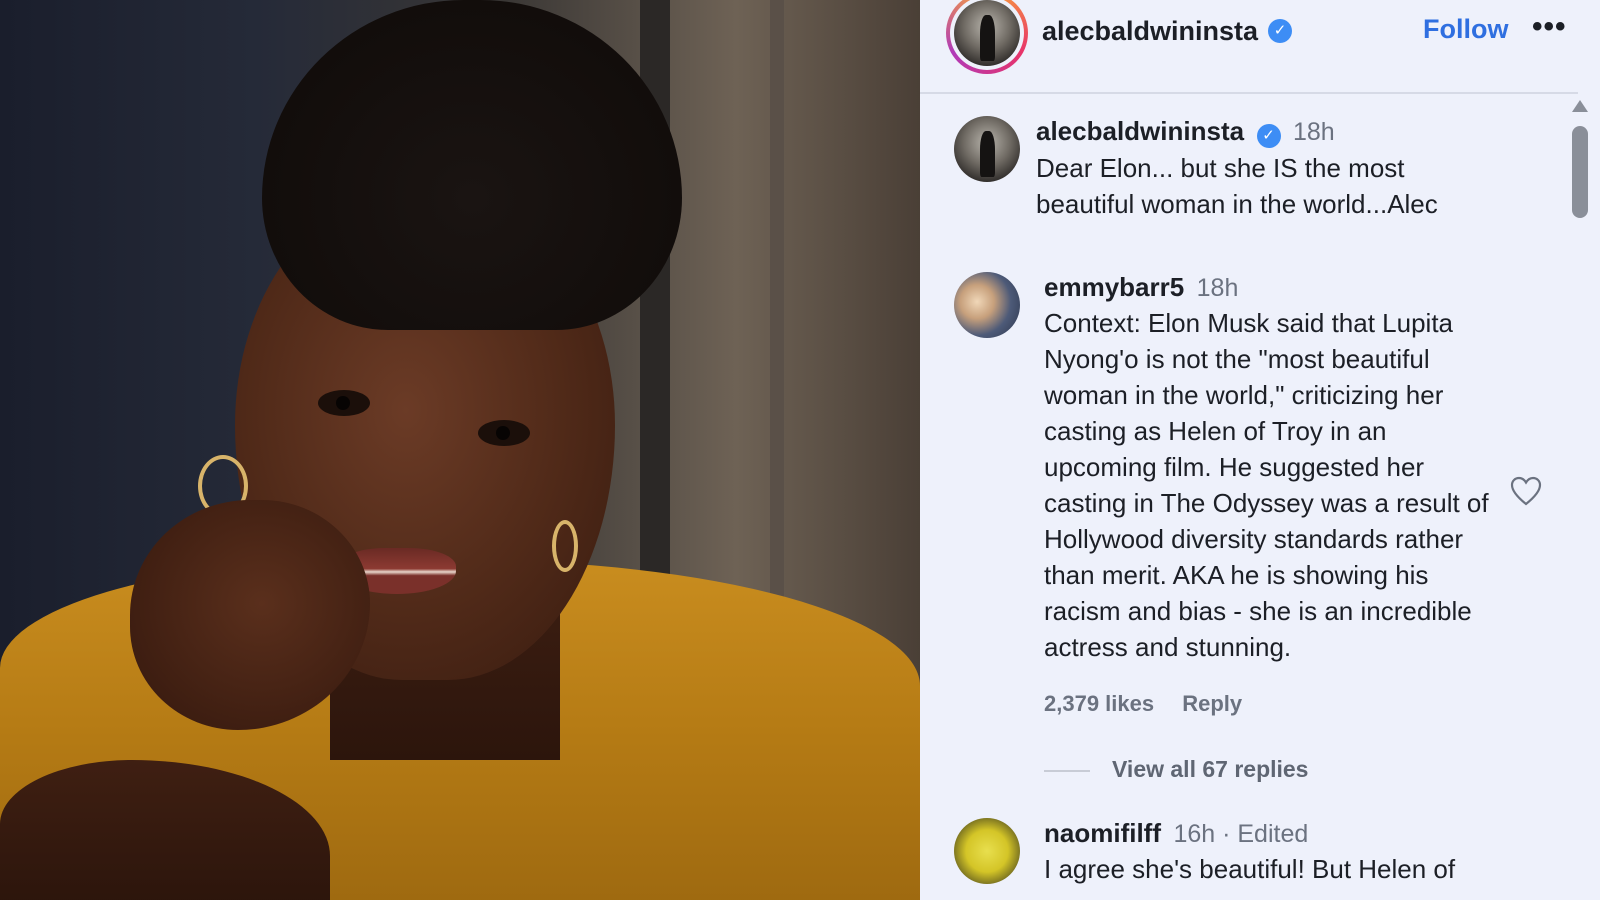 The height and width of the screenshot is (900, 1600). I want to click on post-header: alecbaldwininsta ✓ Follow •••, so click(1249, 47).